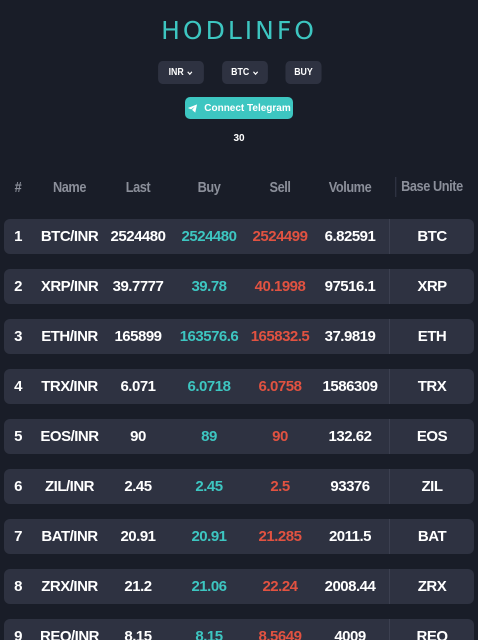  I want to click on row-buy: 20.91, so click(209, 536).